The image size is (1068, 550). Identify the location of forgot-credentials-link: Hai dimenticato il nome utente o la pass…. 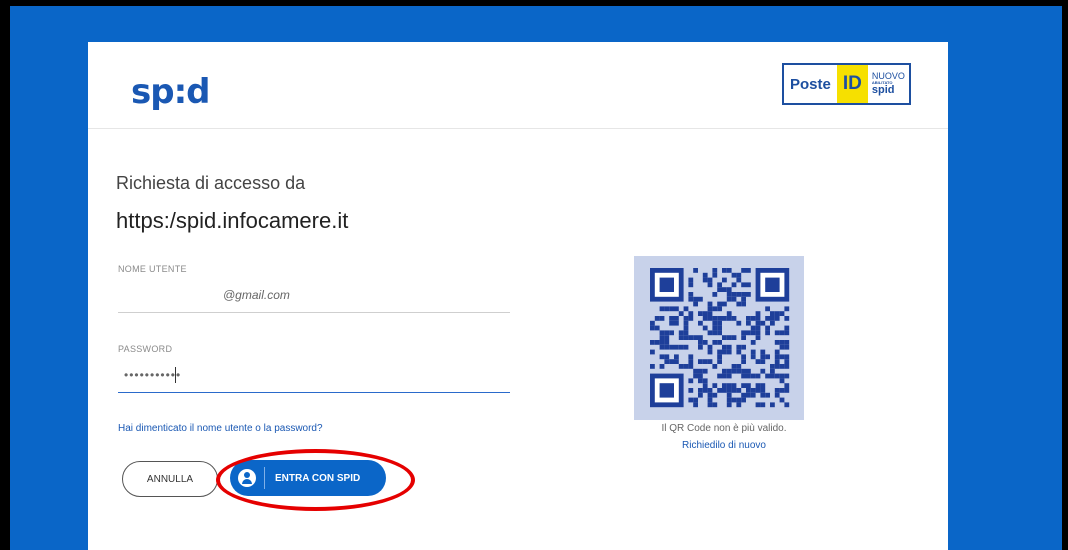
(220, 428).